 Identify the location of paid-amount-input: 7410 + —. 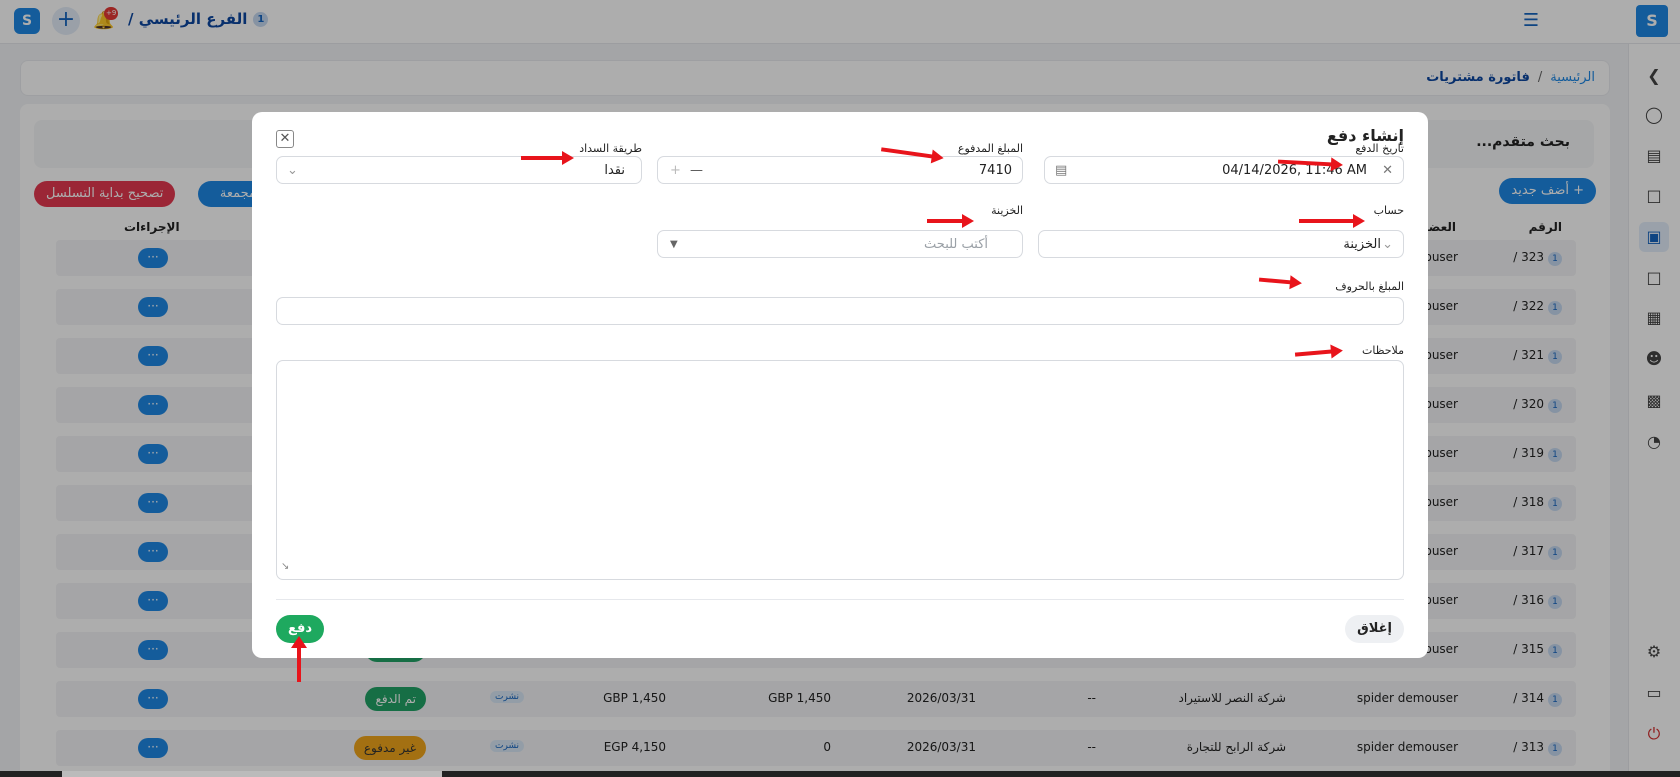
(840, 170).